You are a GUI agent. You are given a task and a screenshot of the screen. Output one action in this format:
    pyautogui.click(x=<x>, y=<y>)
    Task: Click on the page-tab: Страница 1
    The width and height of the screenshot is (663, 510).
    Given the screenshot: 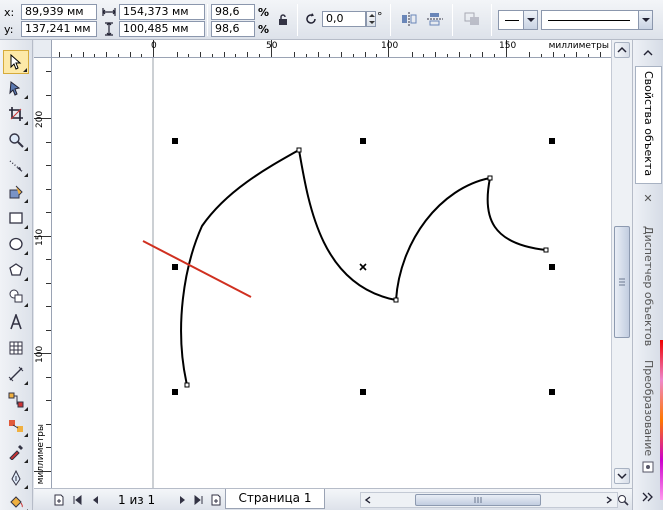 What is the action you would take?
    pyautogui.click(x=275, y=499)
    